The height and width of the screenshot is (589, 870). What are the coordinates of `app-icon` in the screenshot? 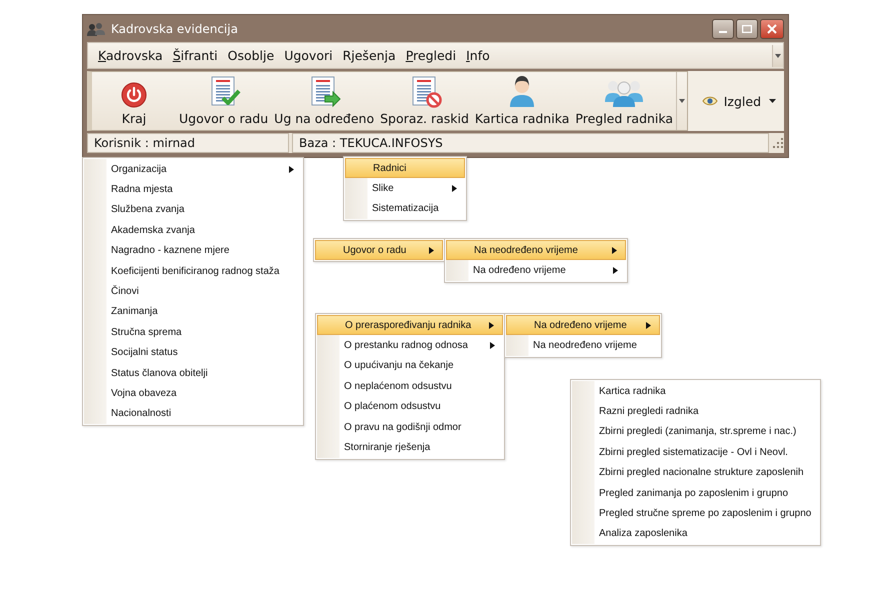 It's located at (96, 29).